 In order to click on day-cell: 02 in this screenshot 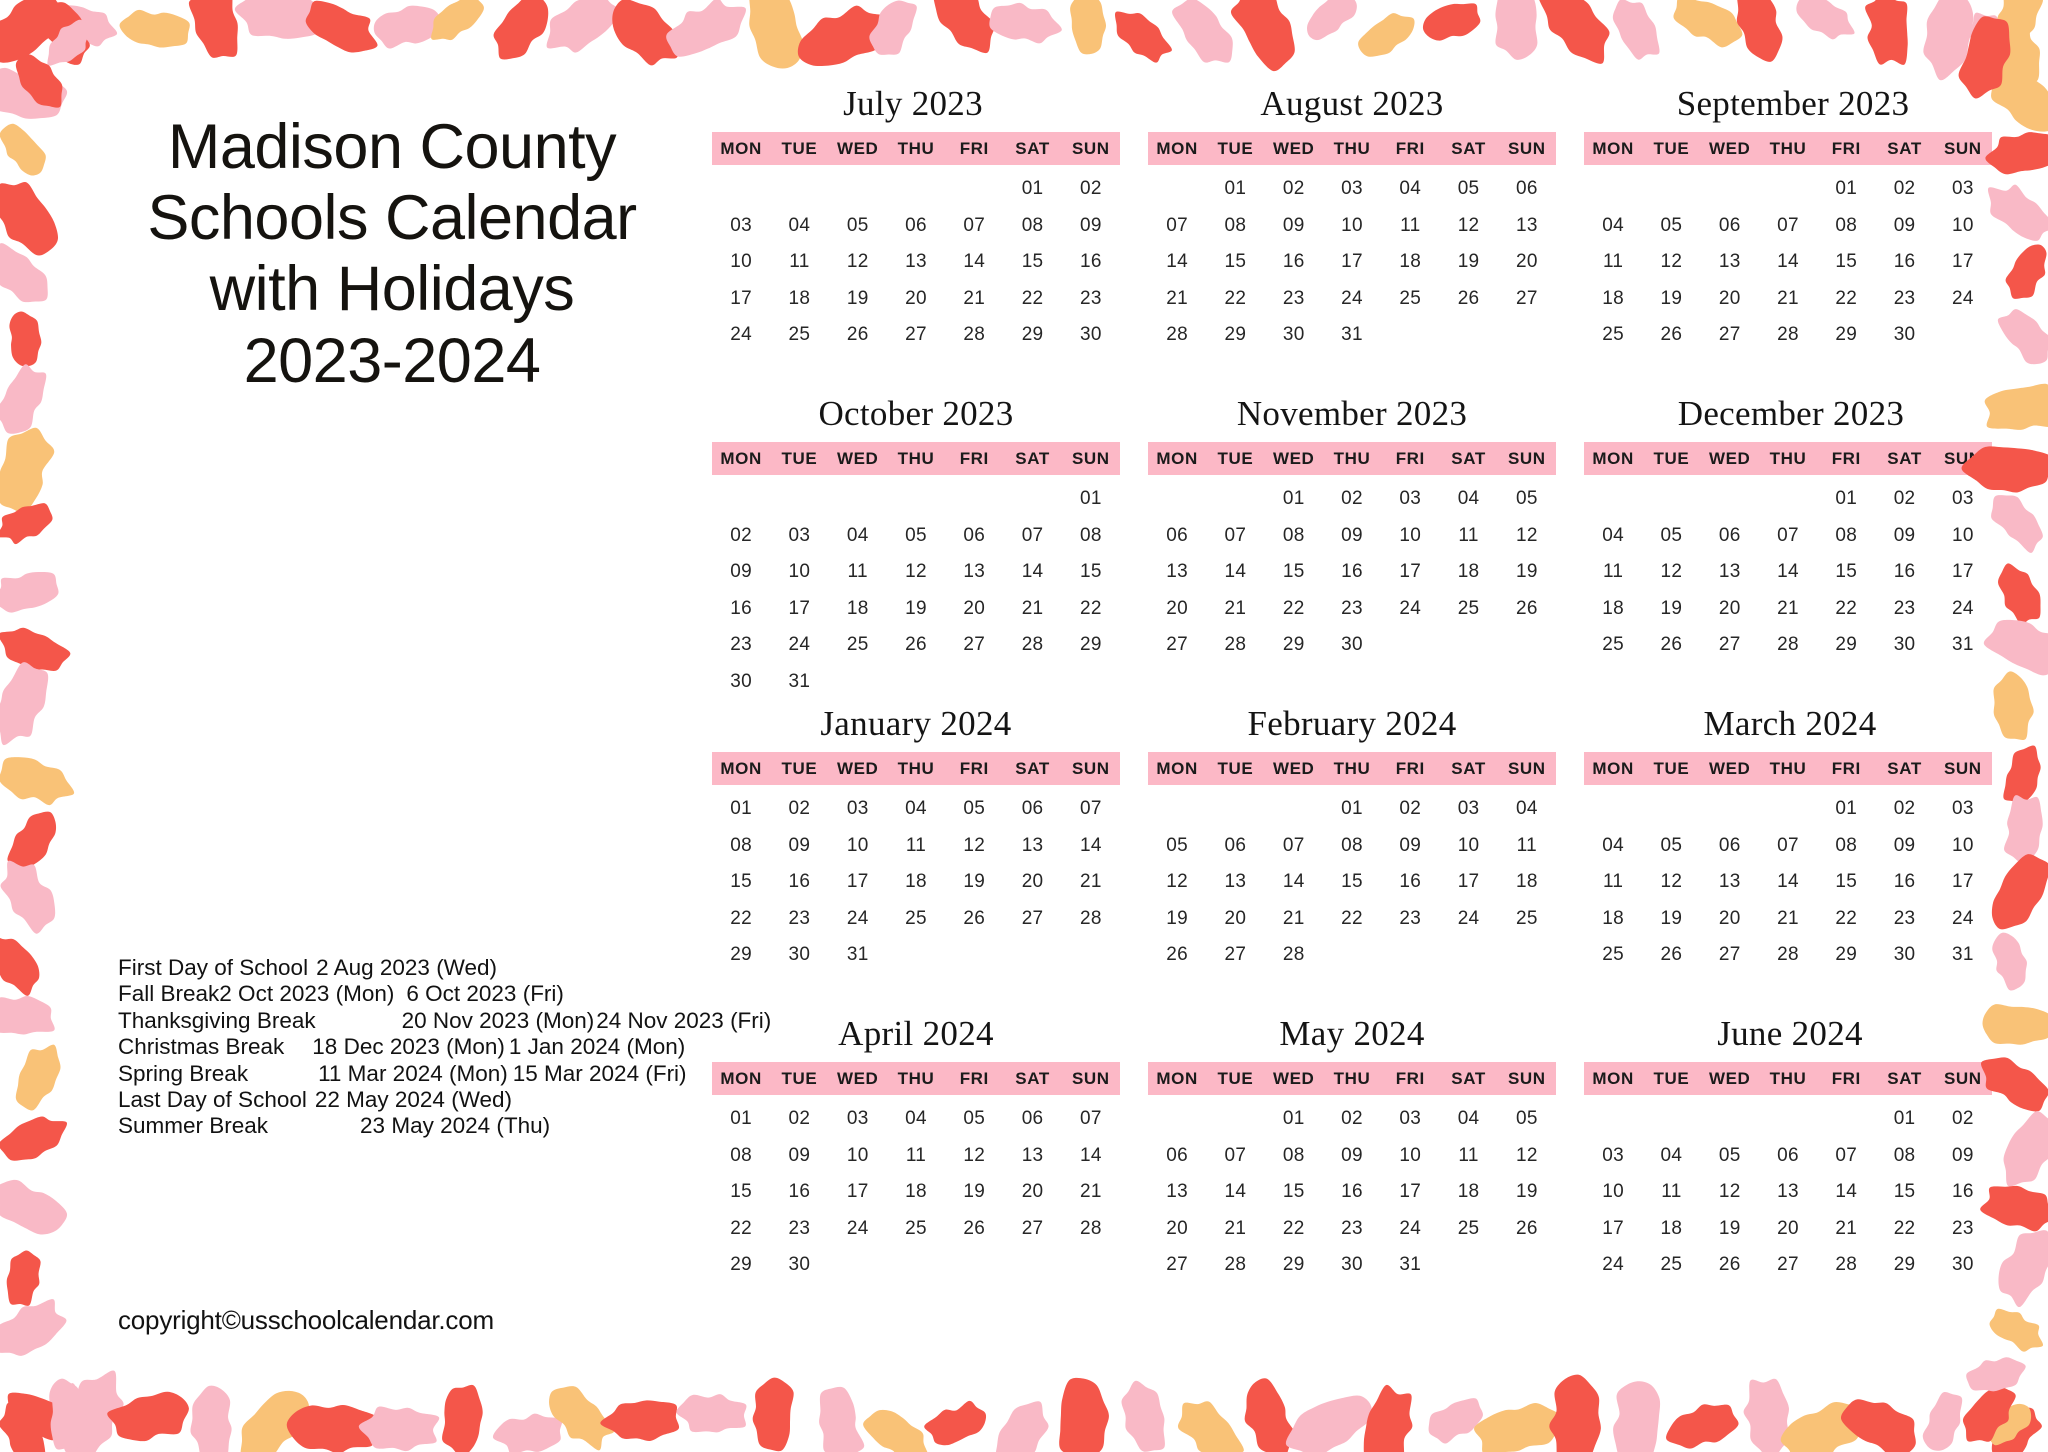, I will do `click(799, 1119)`.